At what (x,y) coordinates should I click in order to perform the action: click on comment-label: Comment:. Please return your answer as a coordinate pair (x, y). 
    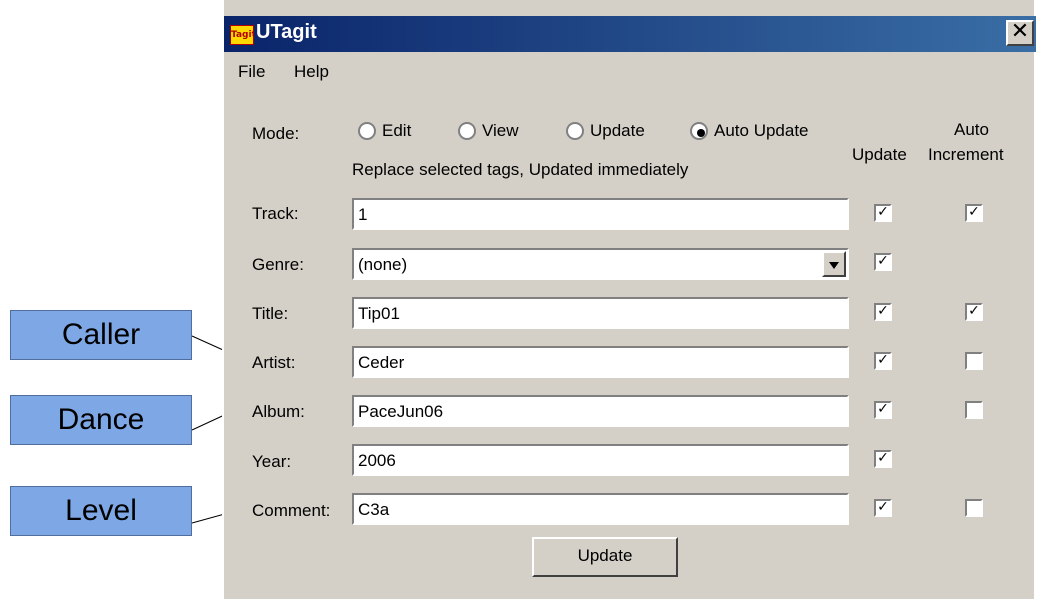
    Looking at the image, I should click on (291, 510).